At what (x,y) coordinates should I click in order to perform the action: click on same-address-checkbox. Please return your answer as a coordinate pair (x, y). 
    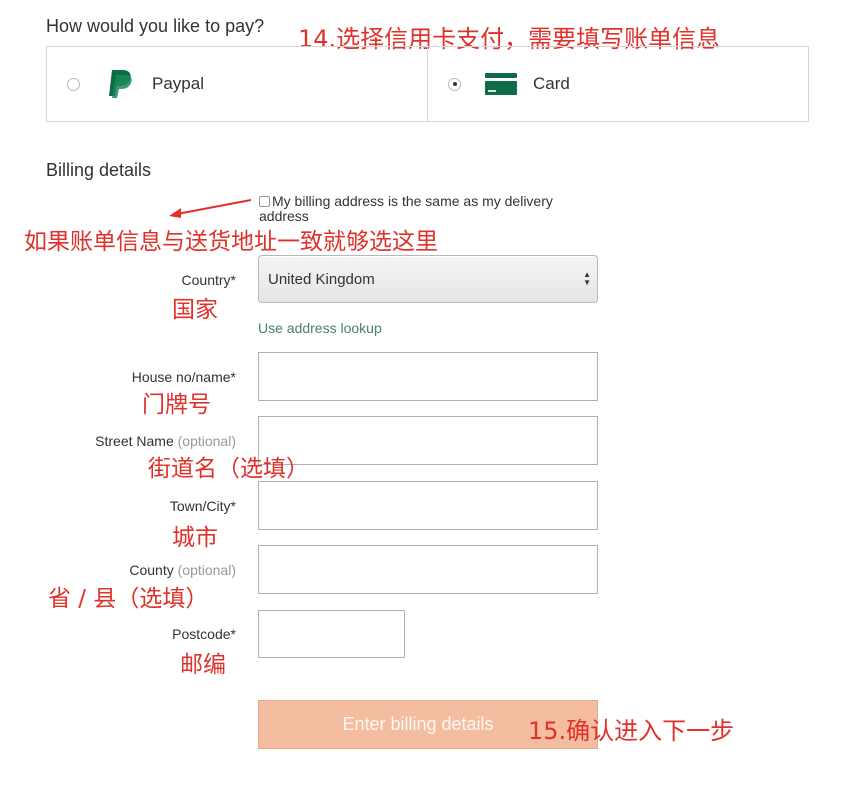
    Looking at the image, I should click on (264, 201).